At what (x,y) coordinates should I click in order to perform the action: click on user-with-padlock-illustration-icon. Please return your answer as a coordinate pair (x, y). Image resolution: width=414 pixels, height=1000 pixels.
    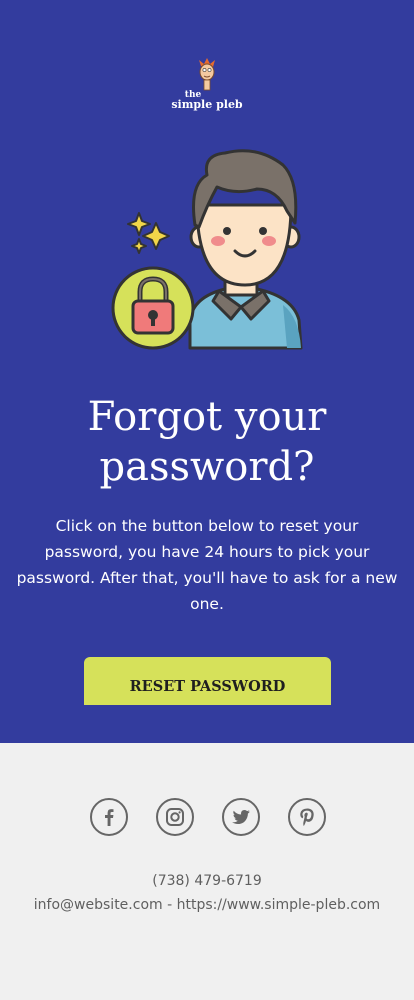
    Looking at the image, I should click on (207, 249).